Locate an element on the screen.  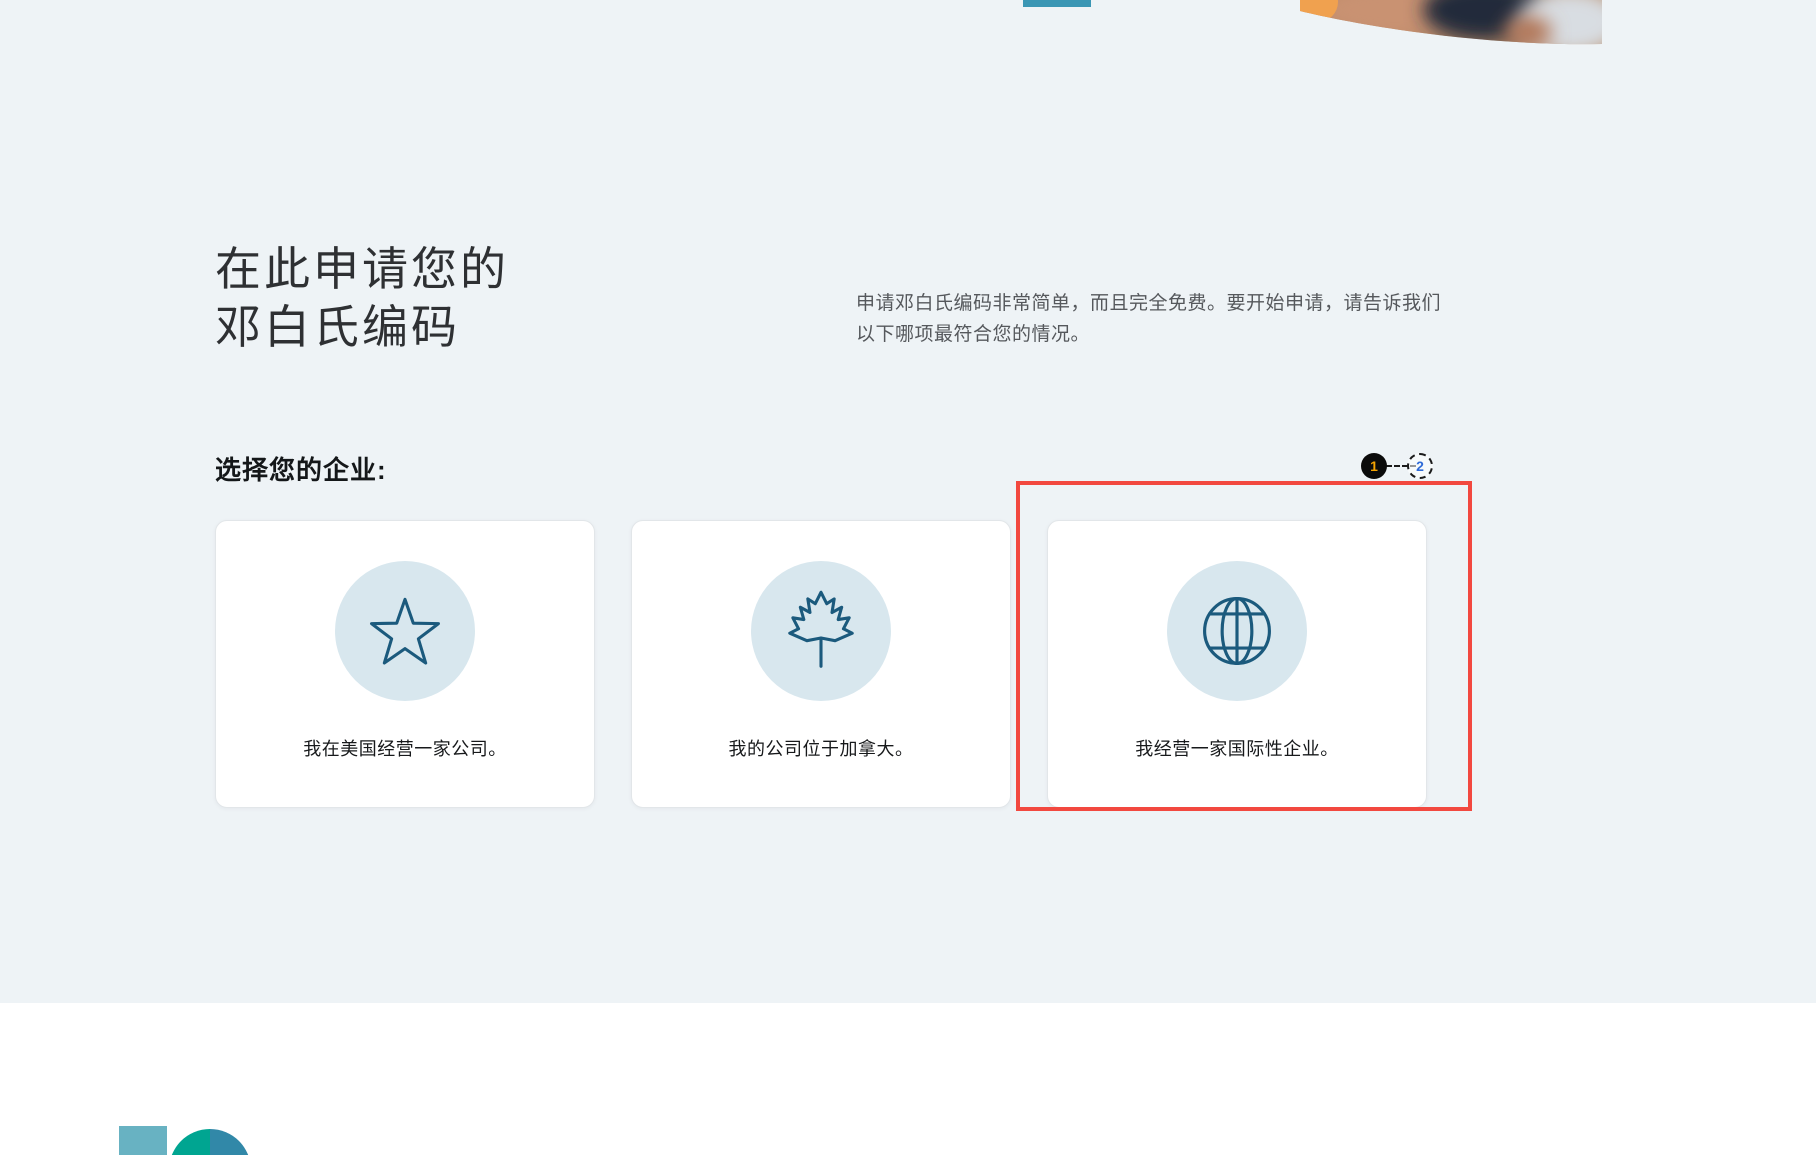
page-title-line1: 在此申请您的 is located at coordinates (362, 269).